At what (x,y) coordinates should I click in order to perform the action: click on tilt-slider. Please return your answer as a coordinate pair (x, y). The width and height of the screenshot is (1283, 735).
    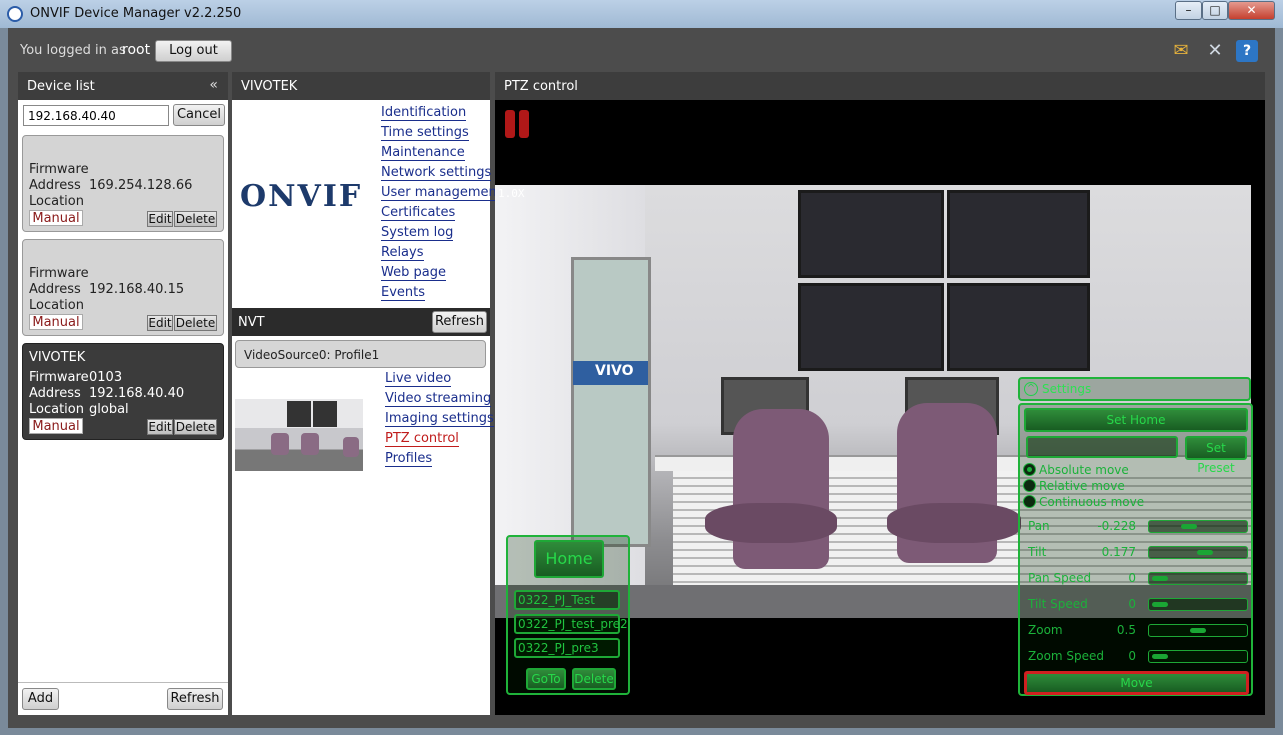
    Looking at the image, I should click on (1198, 552).